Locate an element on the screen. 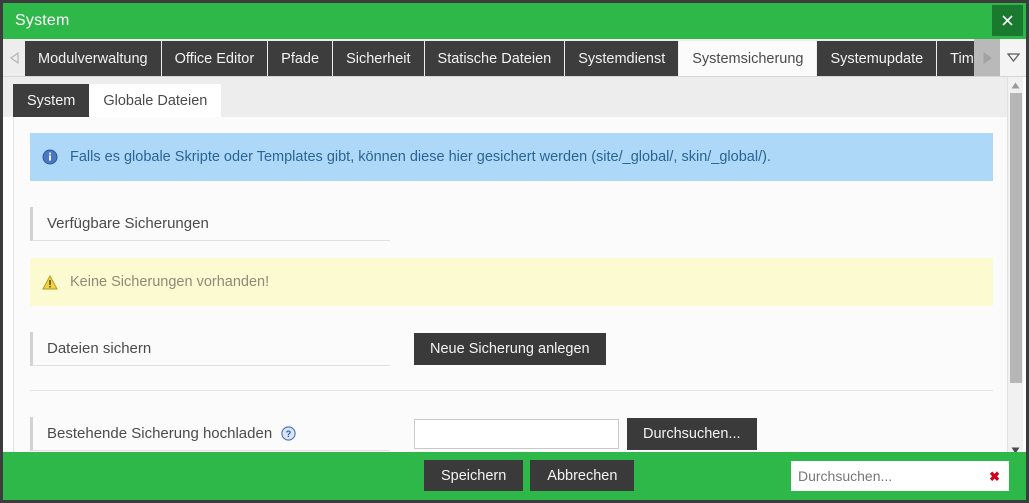  tab-timeouts: Timeouts is located at coordinates (955, 58).